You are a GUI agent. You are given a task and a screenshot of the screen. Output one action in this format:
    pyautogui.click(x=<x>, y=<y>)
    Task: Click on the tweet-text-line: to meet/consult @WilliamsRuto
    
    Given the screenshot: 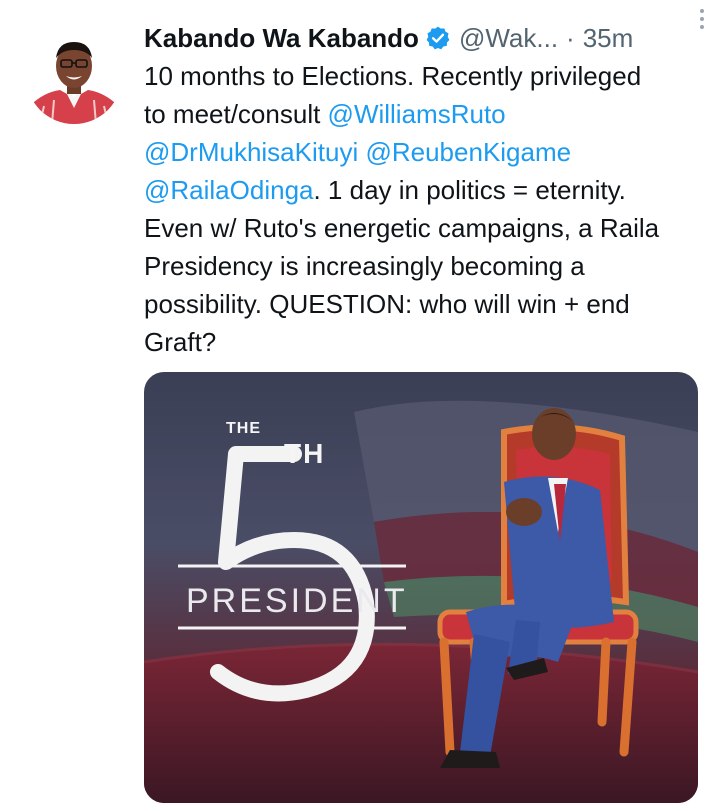 What is the action you would take?
    pyautogui.click(x=424, y=114)
    